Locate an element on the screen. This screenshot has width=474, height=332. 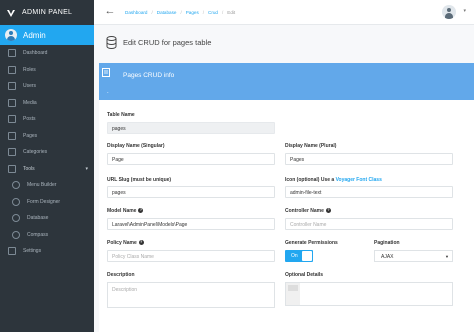
sidebar-item-compass: Compass is located at coordinates (47, 235).